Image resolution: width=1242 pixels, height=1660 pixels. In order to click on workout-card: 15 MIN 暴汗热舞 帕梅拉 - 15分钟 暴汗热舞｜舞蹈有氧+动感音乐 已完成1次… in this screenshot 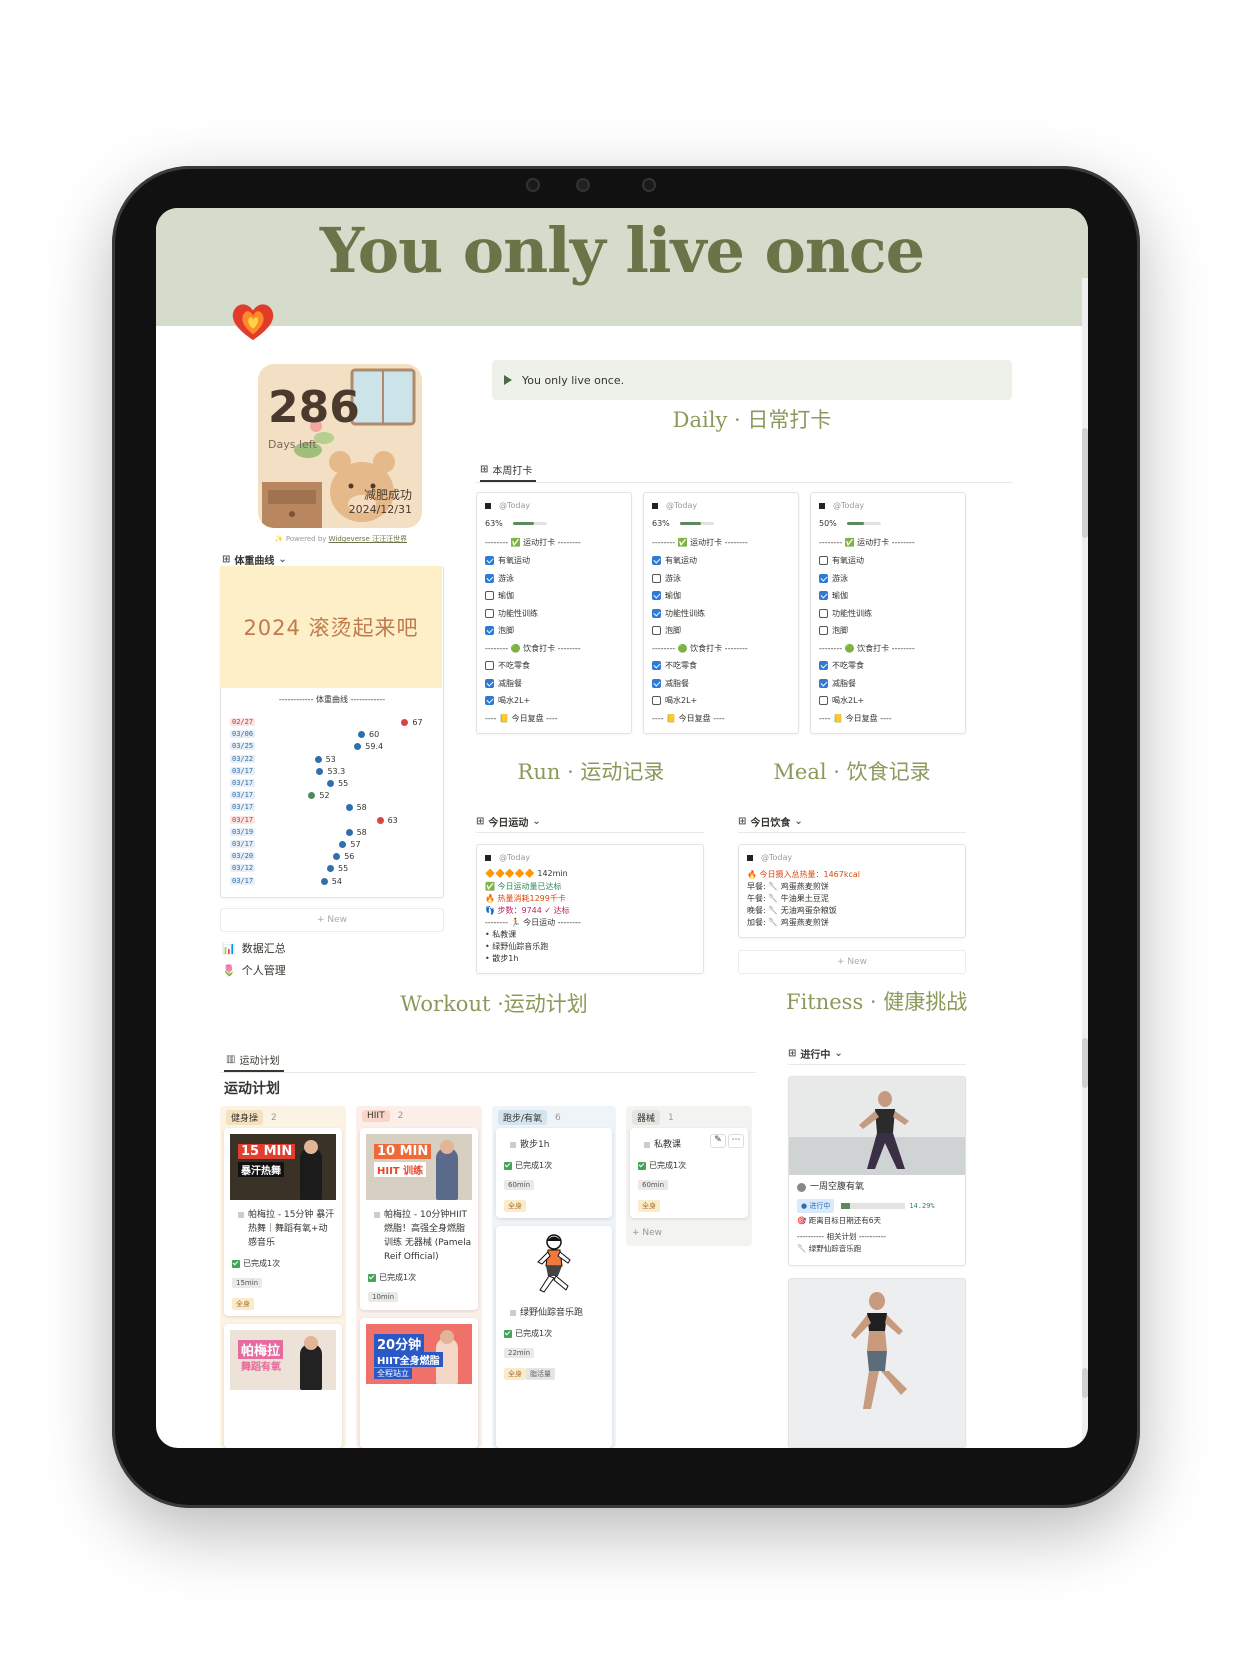, I will do `click(283, 1222)`.